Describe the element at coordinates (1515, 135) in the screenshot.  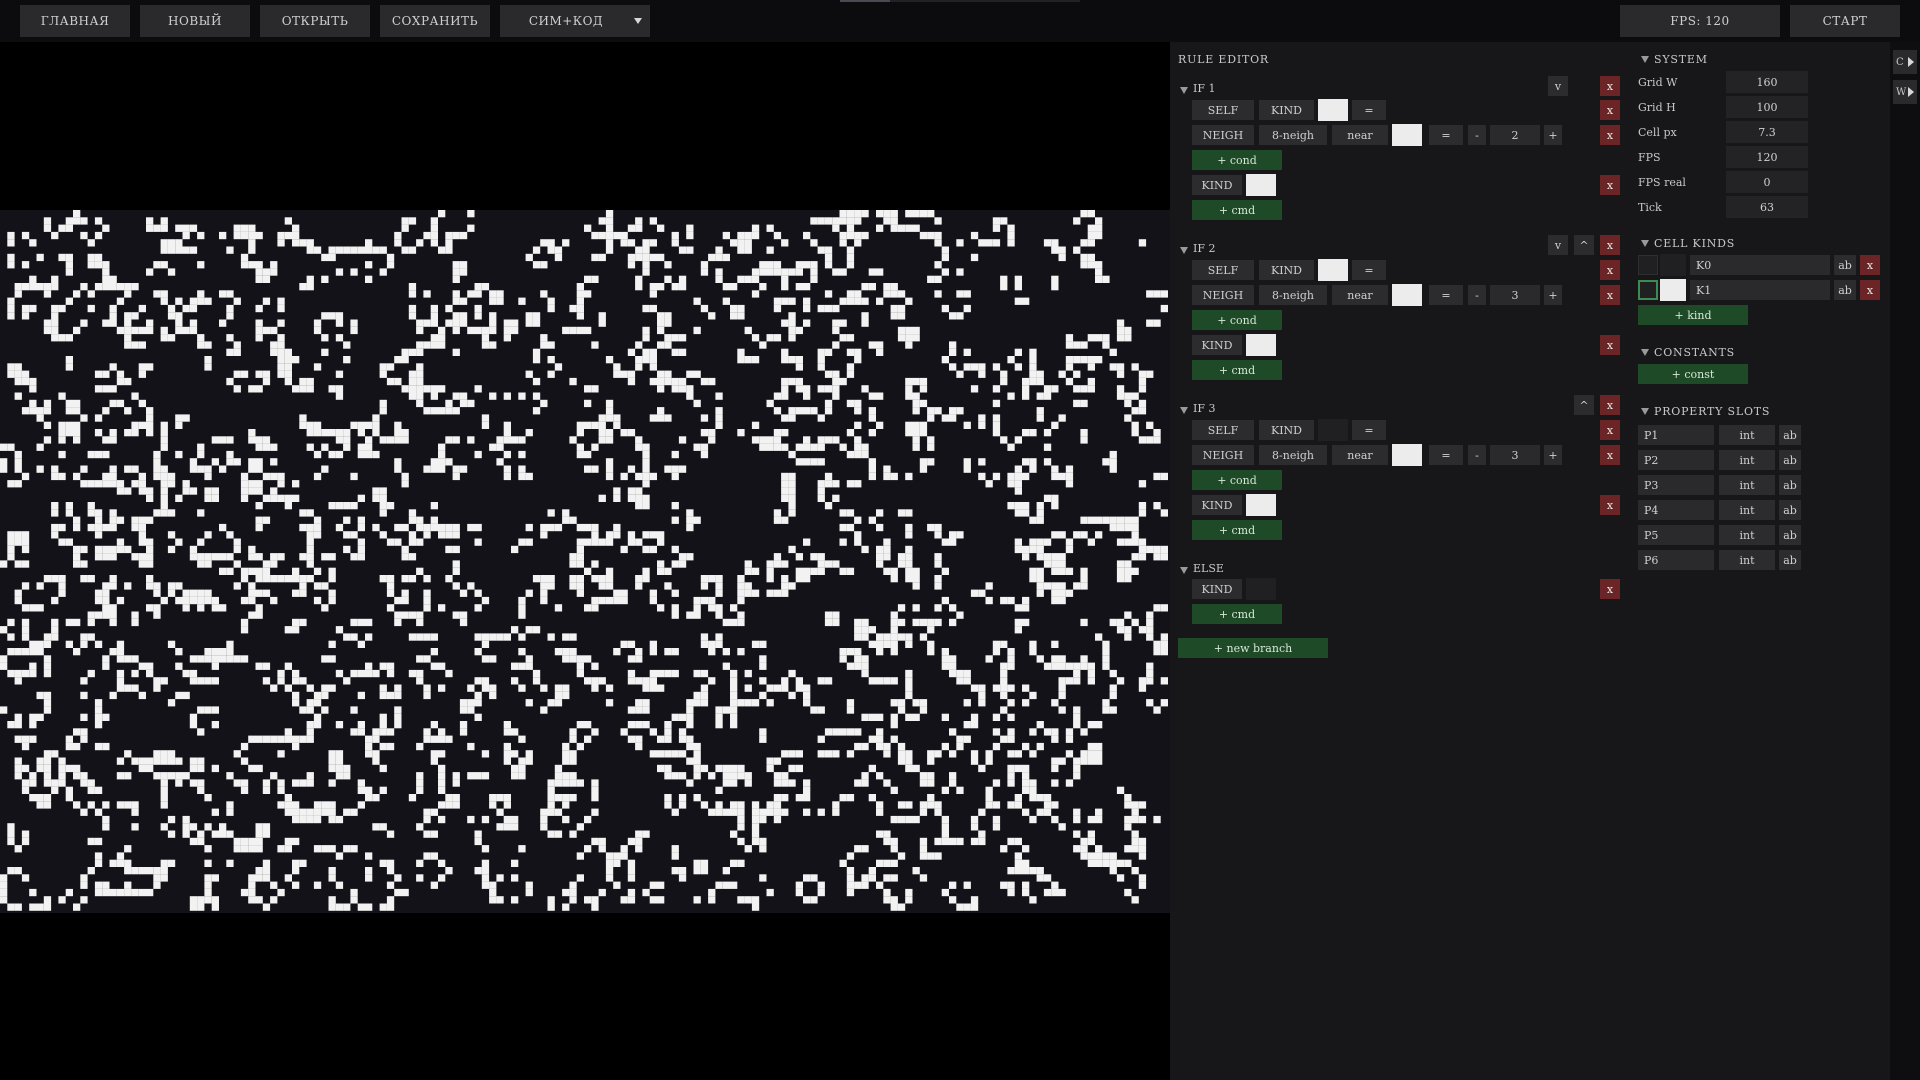
I see `count-value: 2` at that location.